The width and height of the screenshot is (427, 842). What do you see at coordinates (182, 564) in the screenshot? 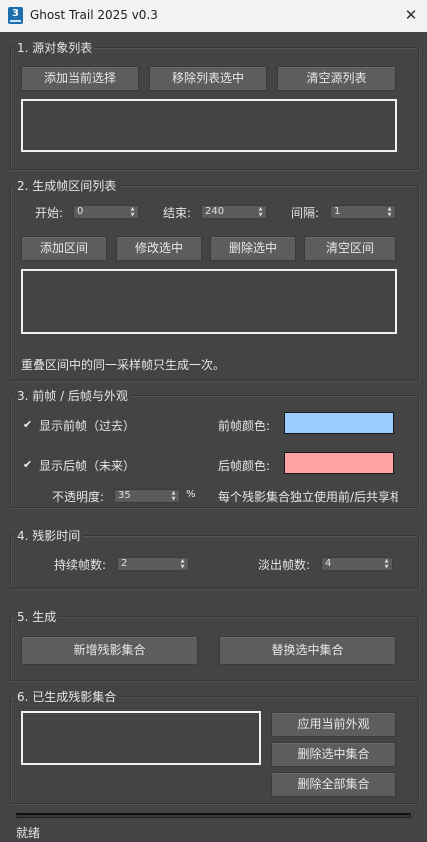
I see `duration-spinner-arrows-icon: ▲ ▼` at bounding box center [182, 564].